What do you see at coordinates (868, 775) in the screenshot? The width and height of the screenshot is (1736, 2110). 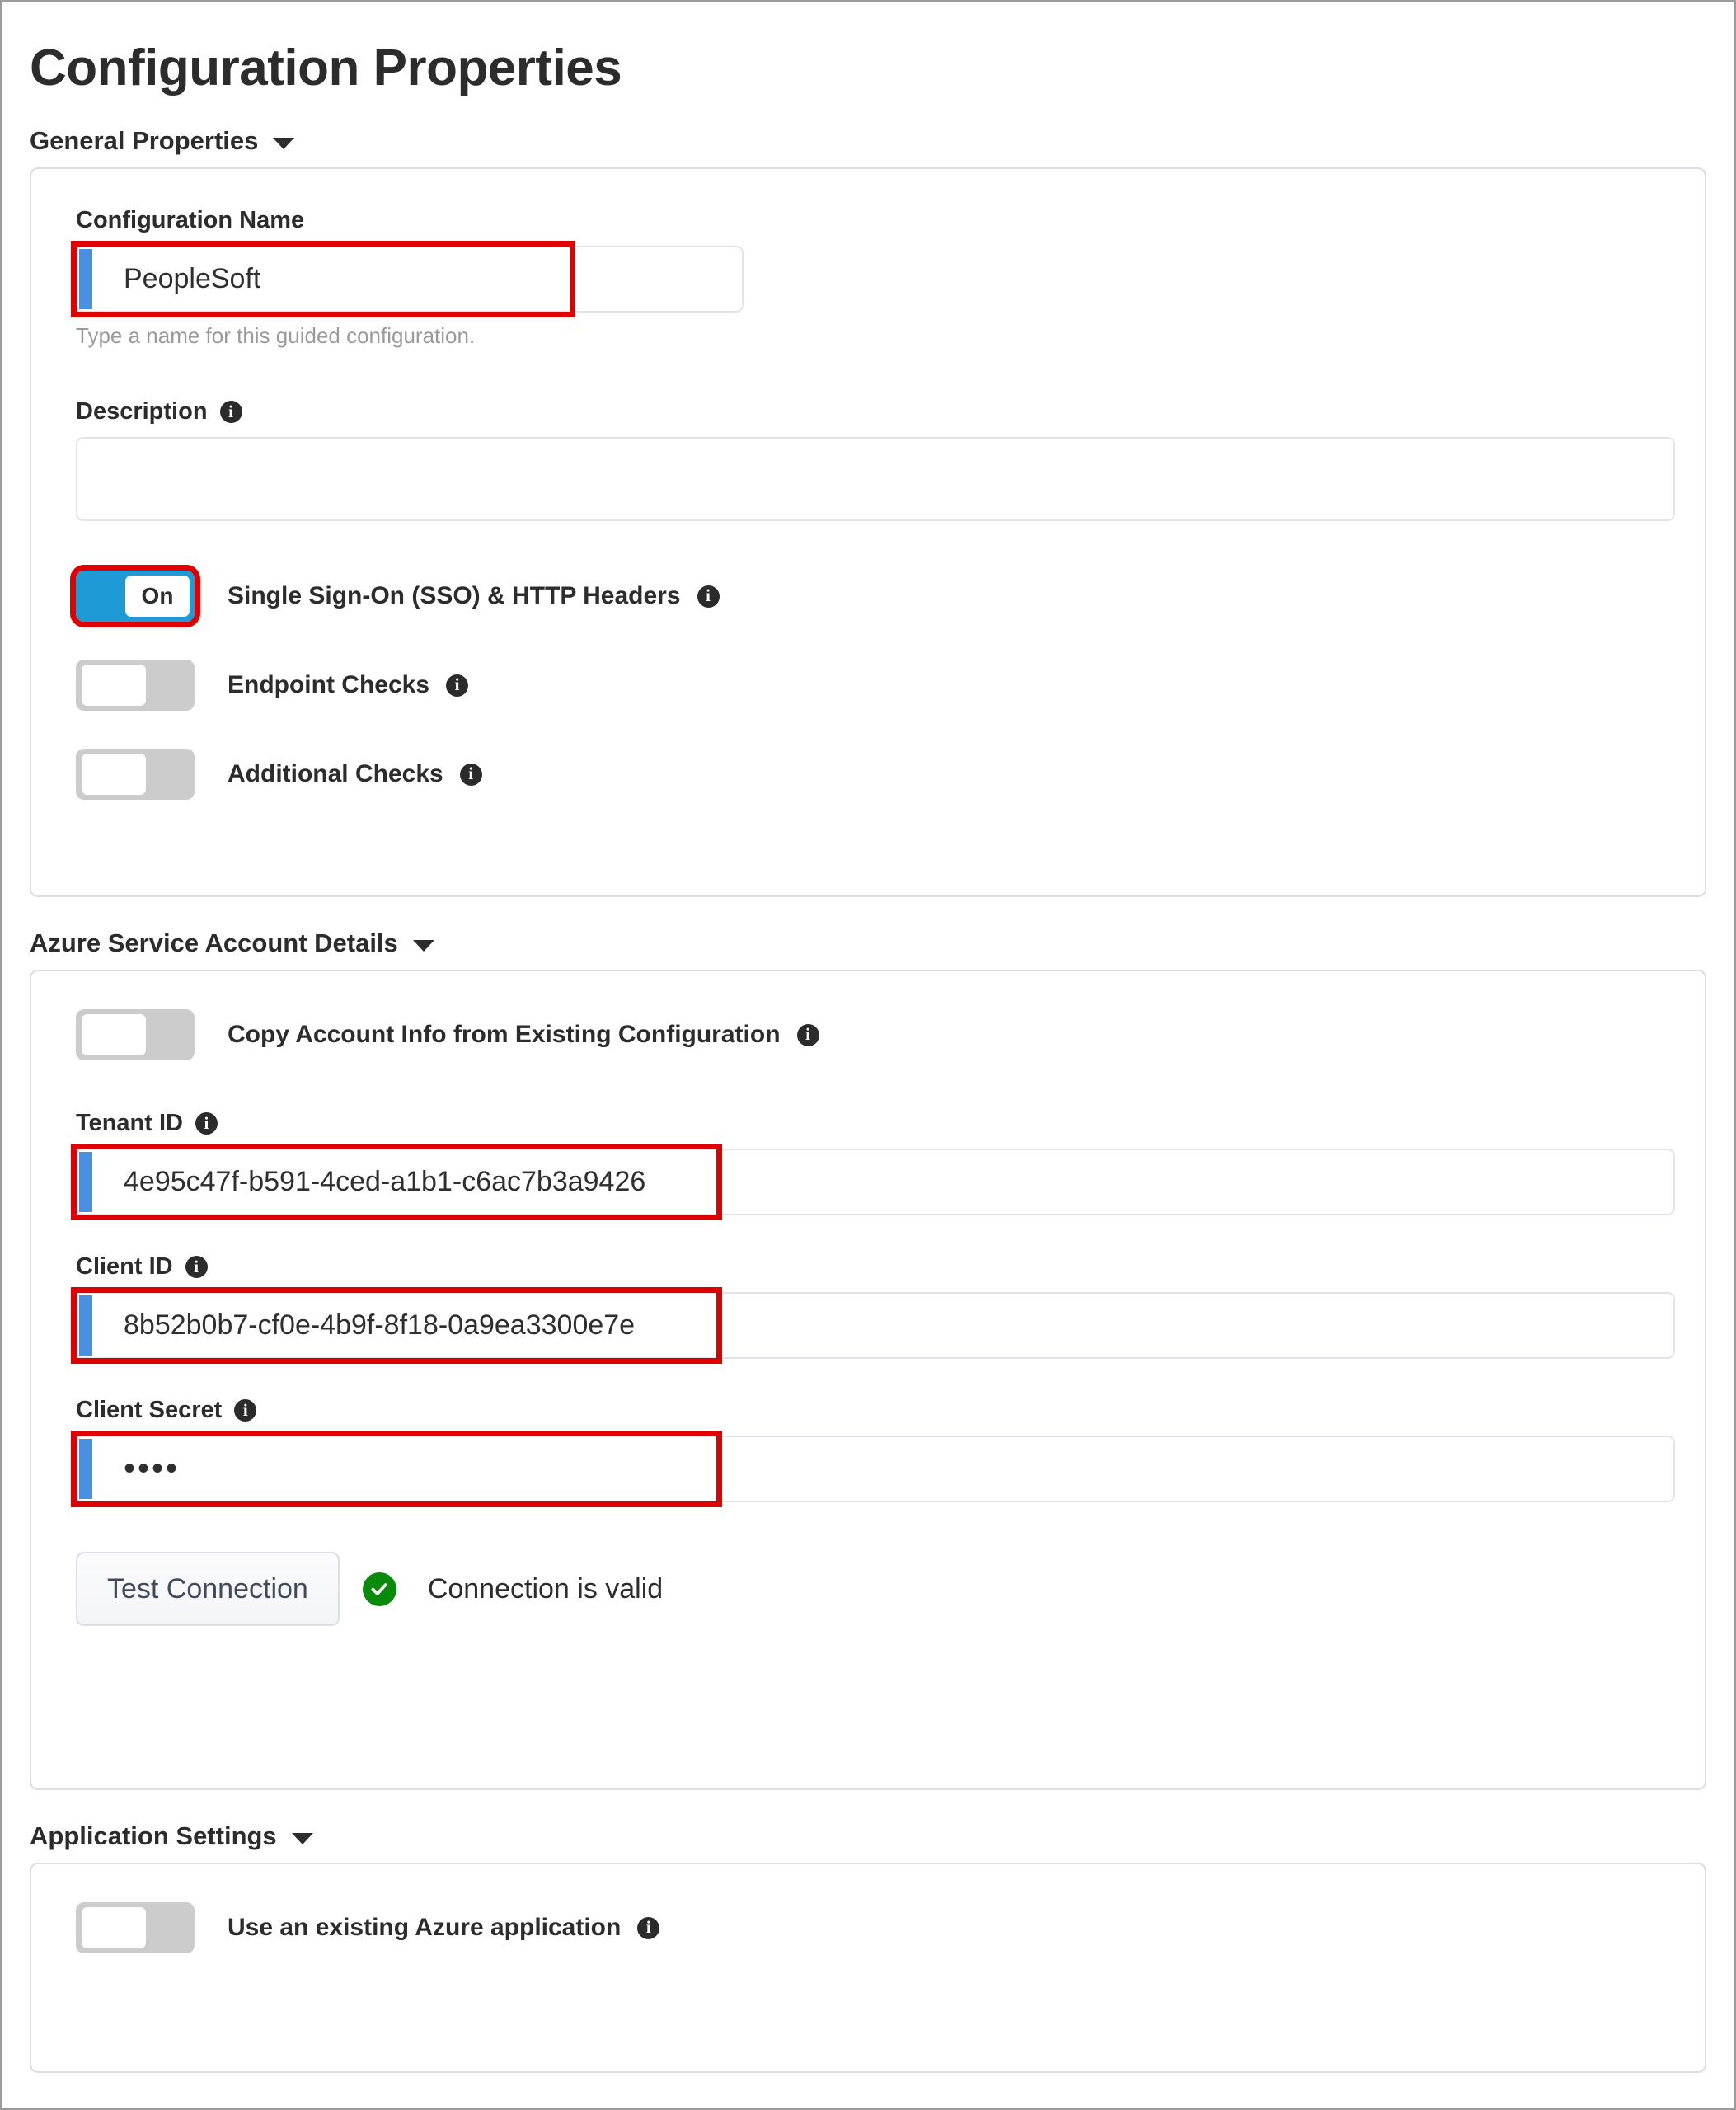 I see `additional-checks-toggle-row: Additional Checks i` at bounding box center [868, 775].